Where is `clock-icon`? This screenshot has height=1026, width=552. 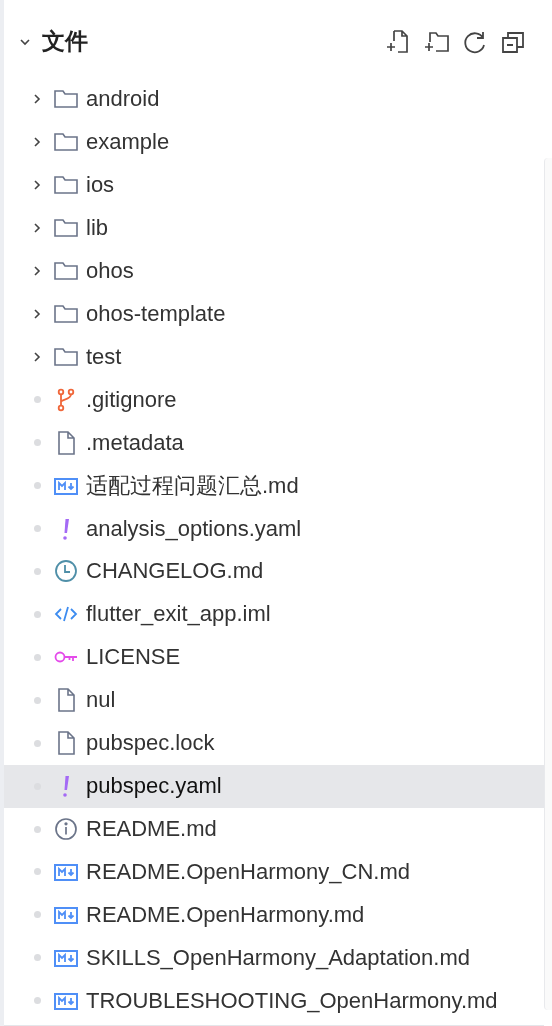 clock-icon is located at coordinates (66, 571).